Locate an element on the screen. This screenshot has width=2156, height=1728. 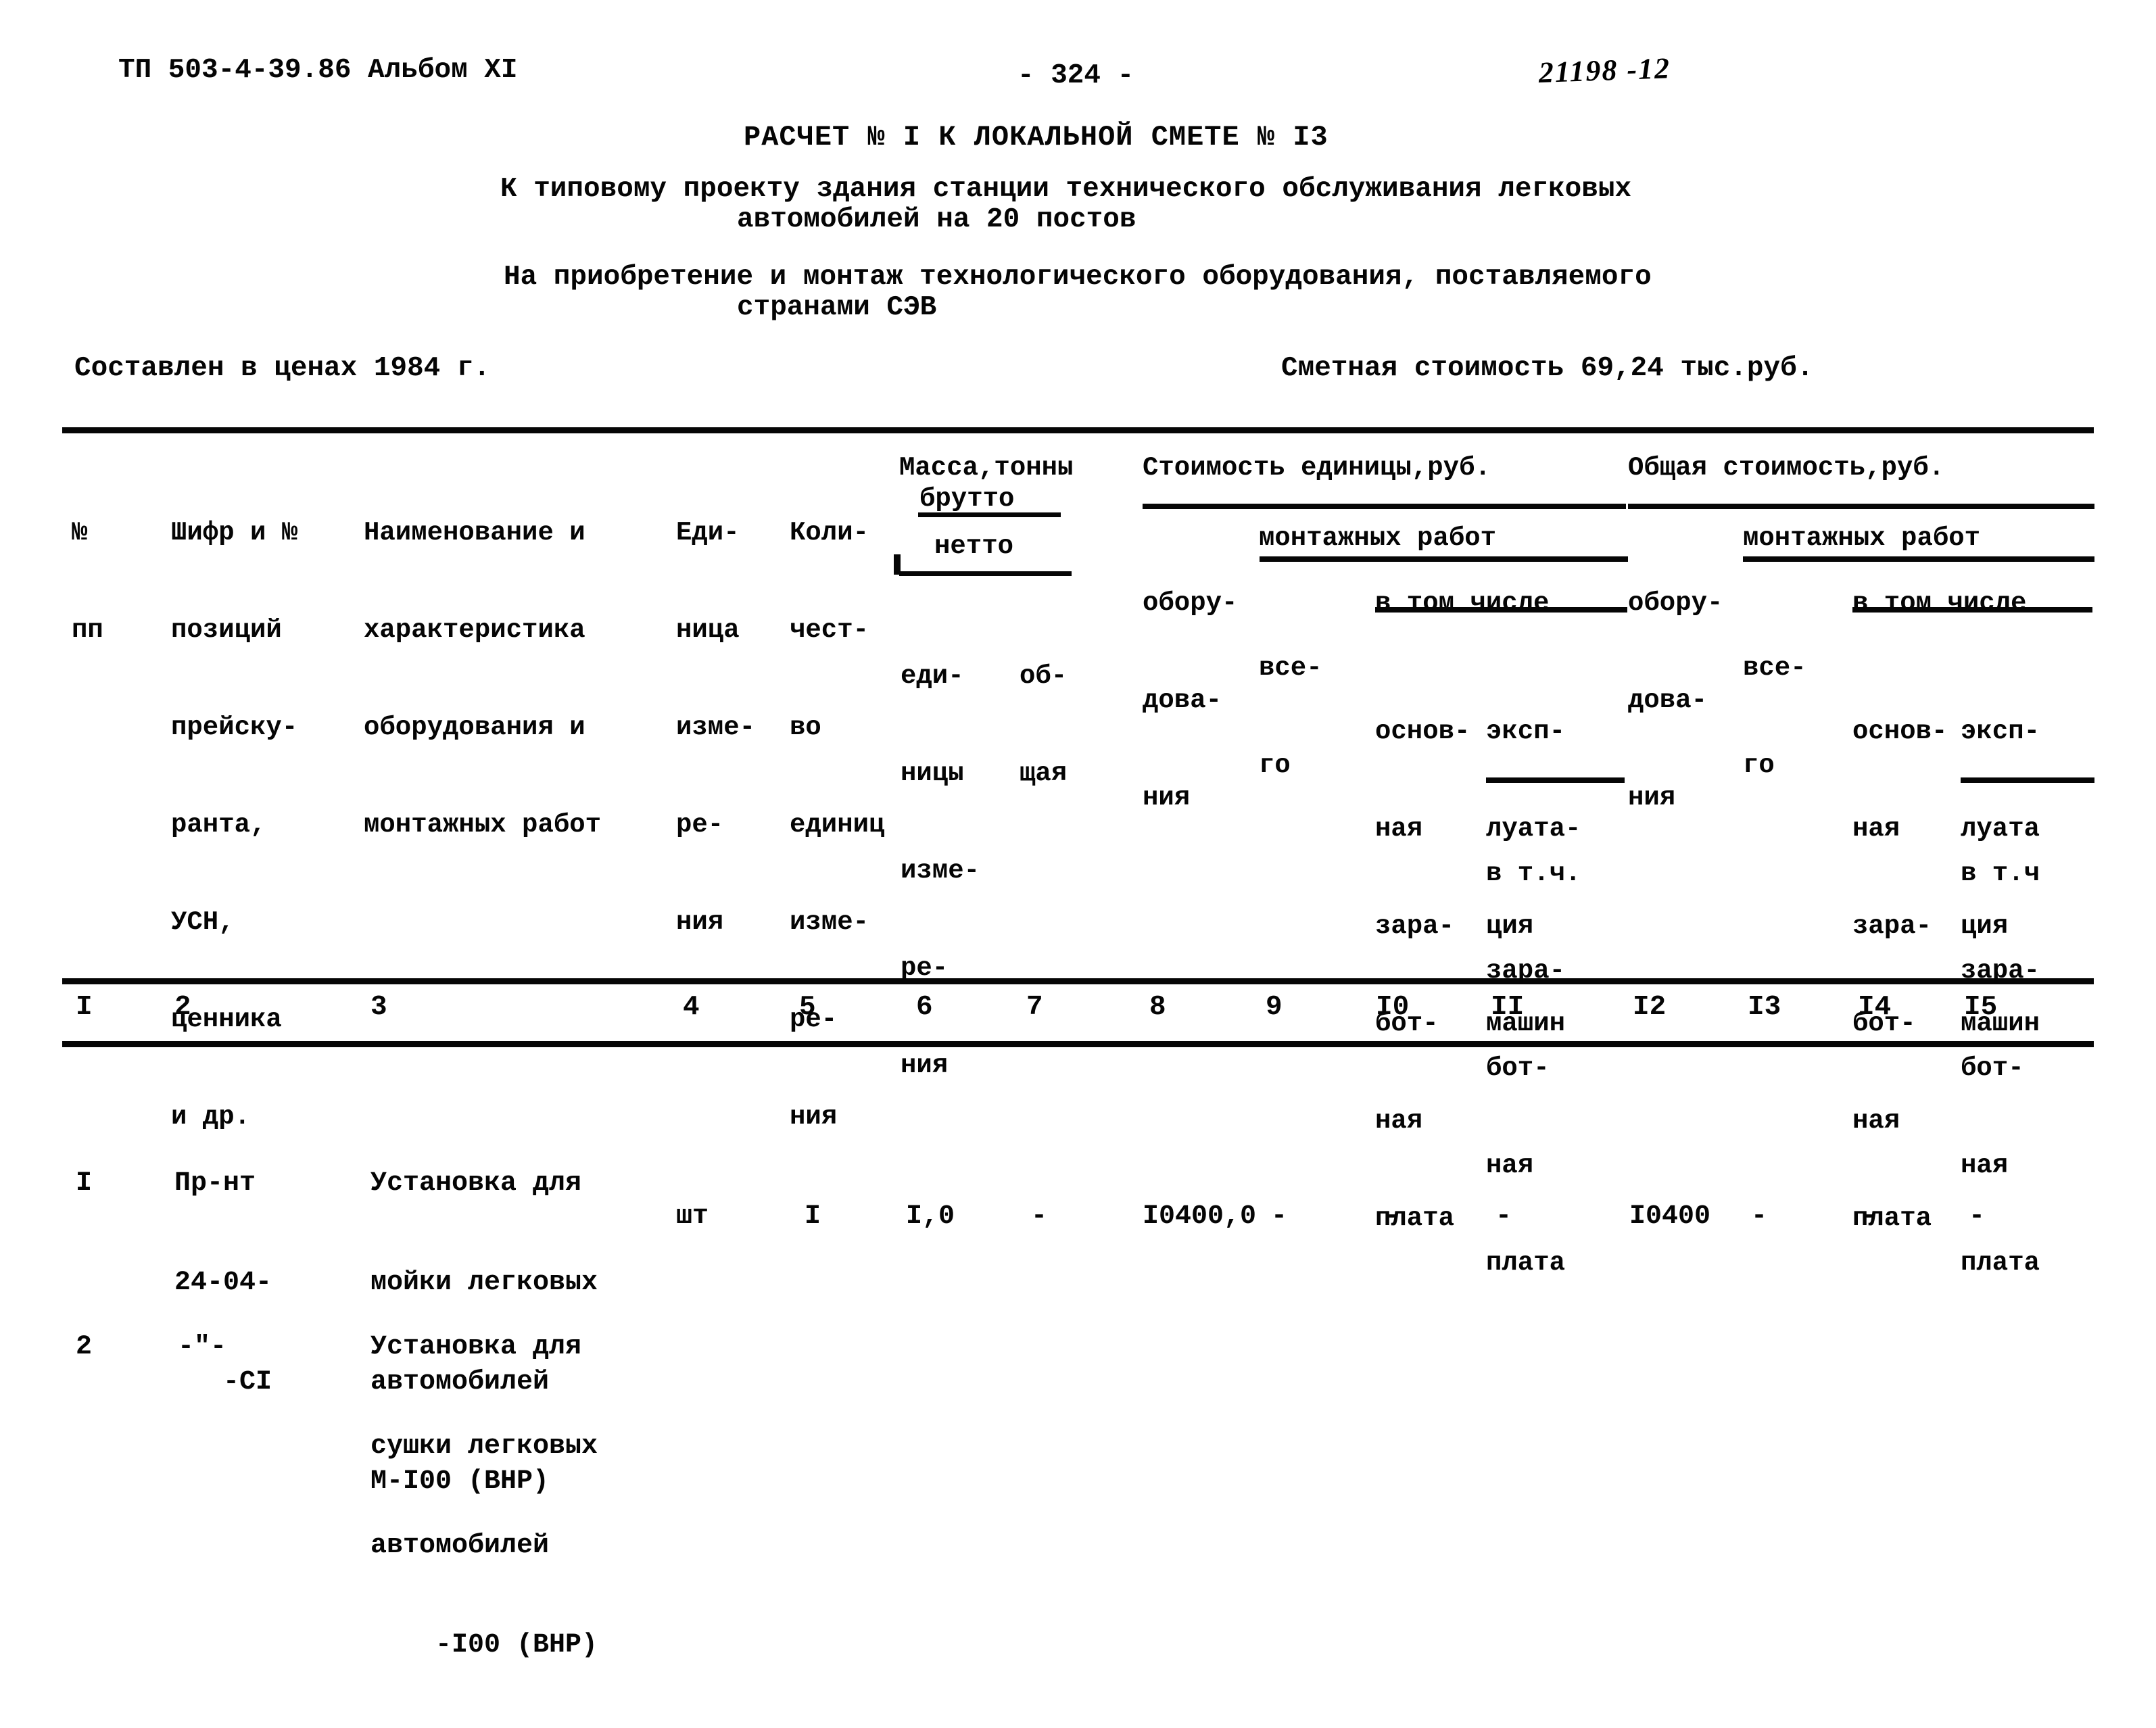
table-top-rule is located at coordinates (1078, 430).